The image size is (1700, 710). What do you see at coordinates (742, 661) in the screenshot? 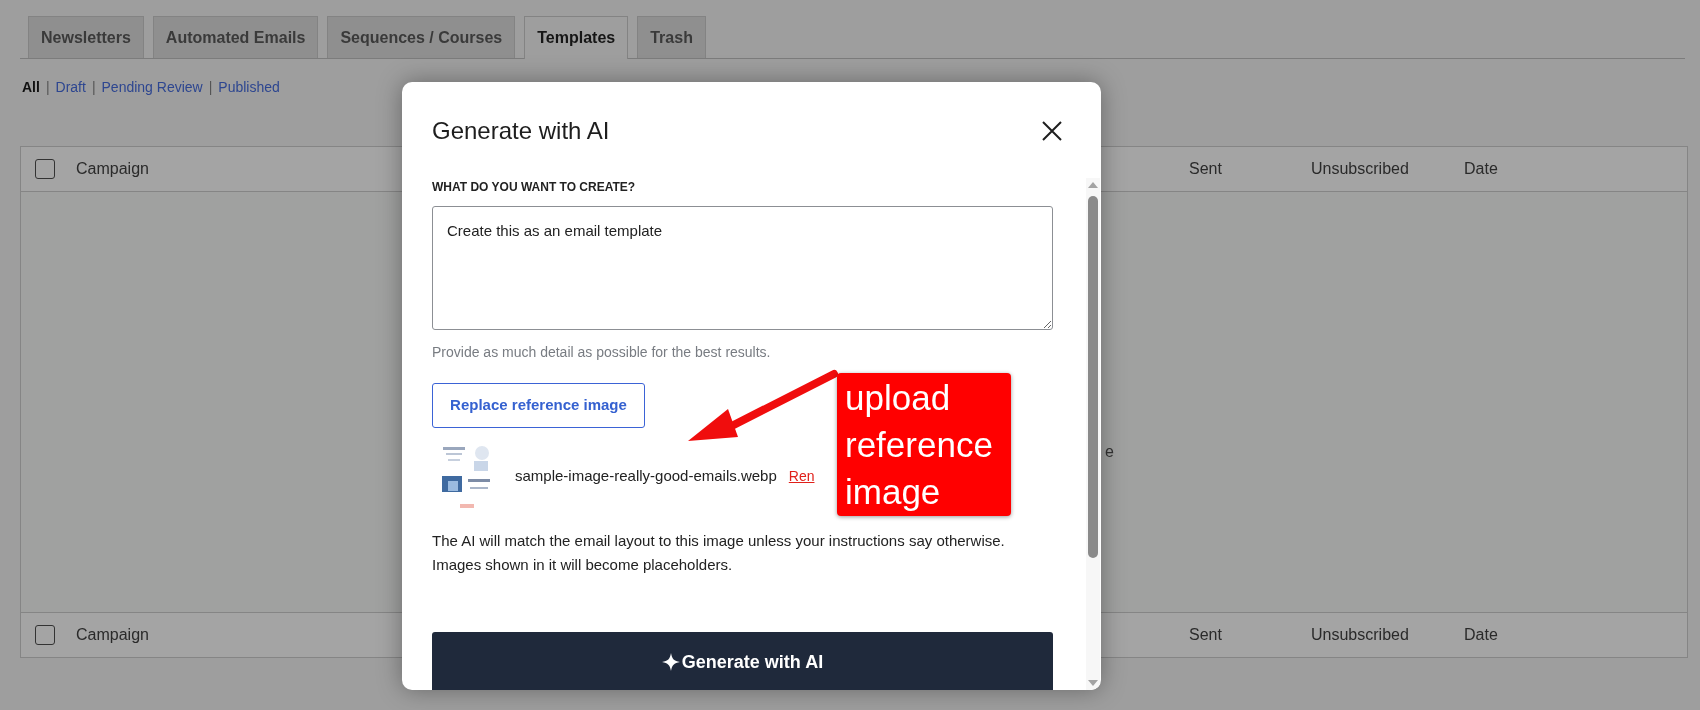
I see `generate-button: Generate with AI` at bounding box center [742, 661].